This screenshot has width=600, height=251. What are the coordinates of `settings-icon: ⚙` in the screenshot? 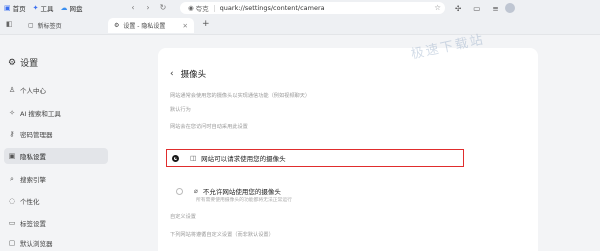 It's located at (12, 62).